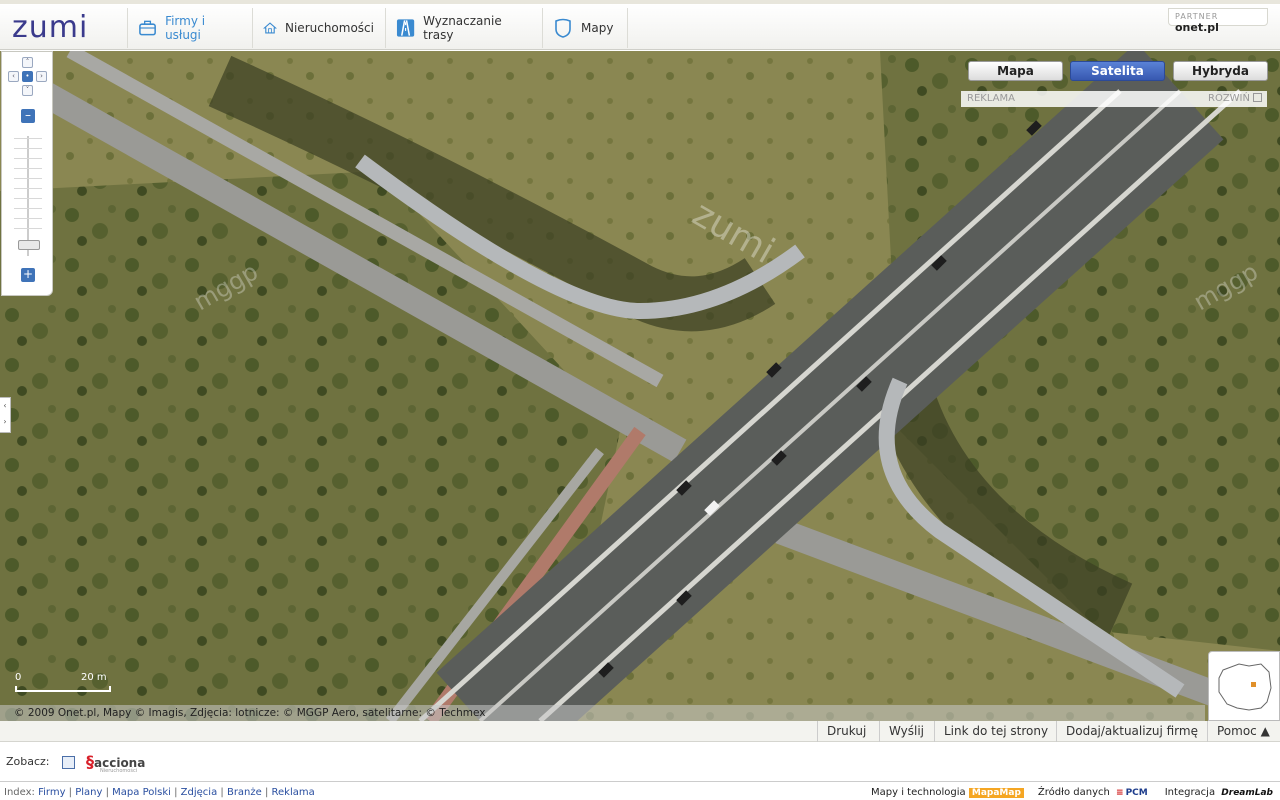  What do you see at coordinates (29, 245) in the screenshot?
I see `zoom-slider-thumb` at bounding box center [29, 245].